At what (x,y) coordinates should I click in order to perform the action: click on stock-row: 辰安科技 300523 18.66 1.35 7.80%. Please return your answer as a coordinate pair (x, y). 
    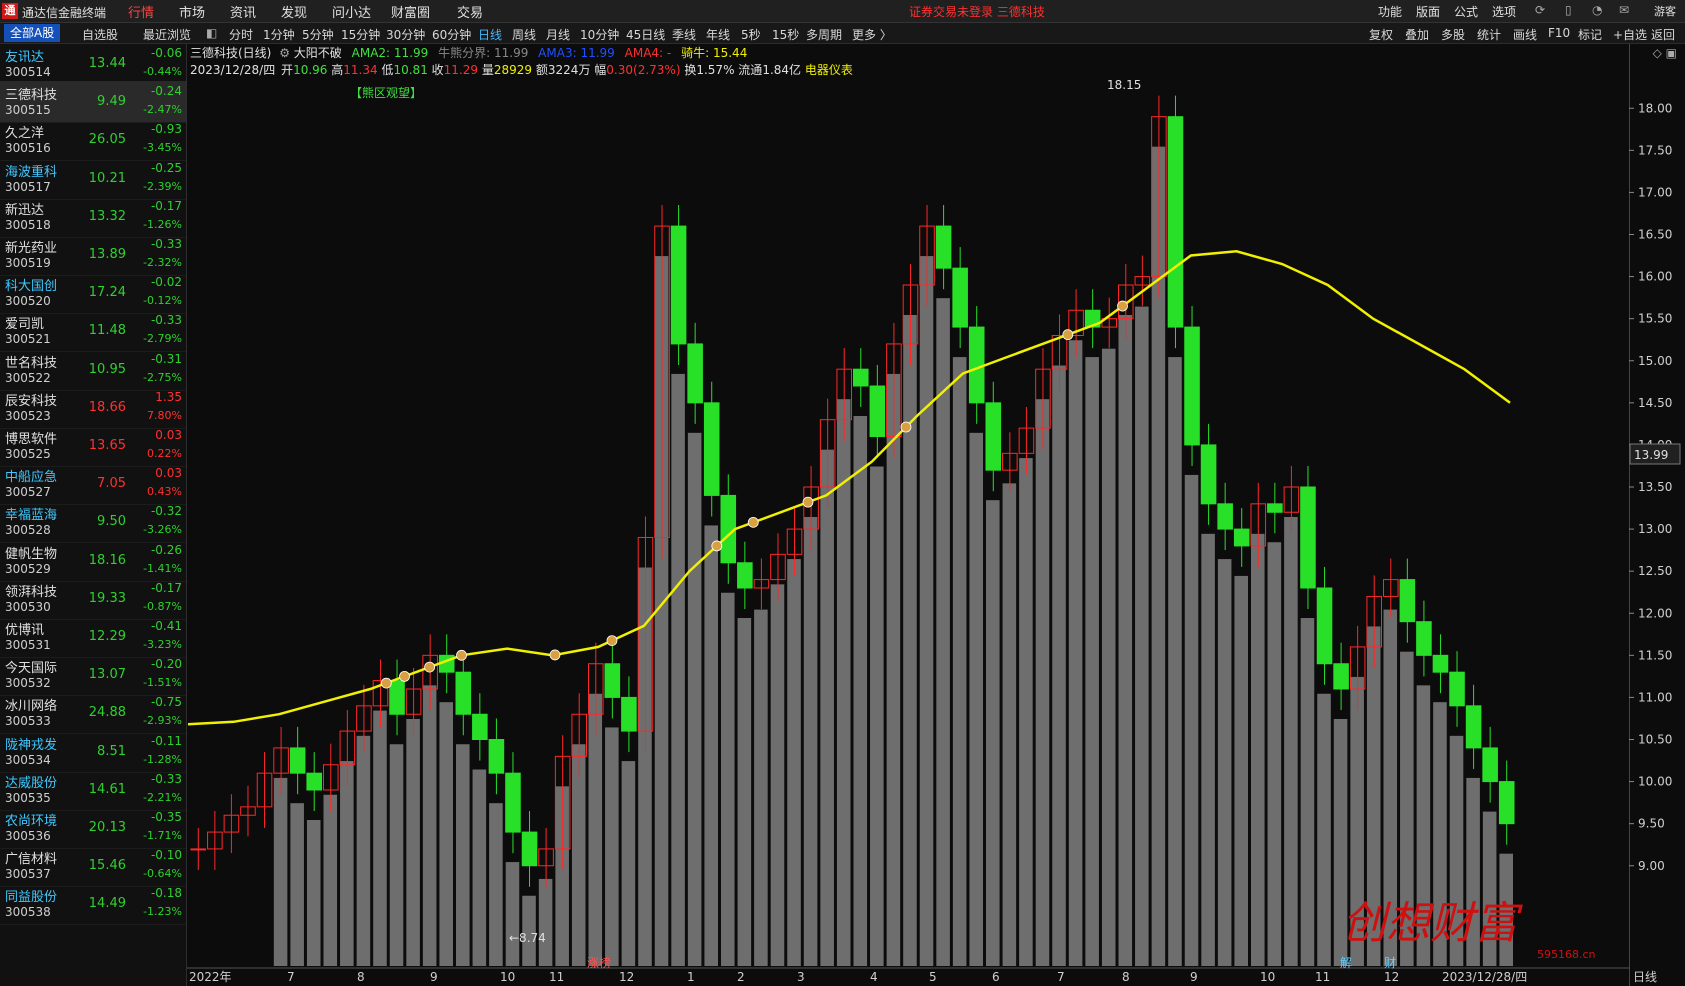
    Looking at the image, I should click on (93, 408).